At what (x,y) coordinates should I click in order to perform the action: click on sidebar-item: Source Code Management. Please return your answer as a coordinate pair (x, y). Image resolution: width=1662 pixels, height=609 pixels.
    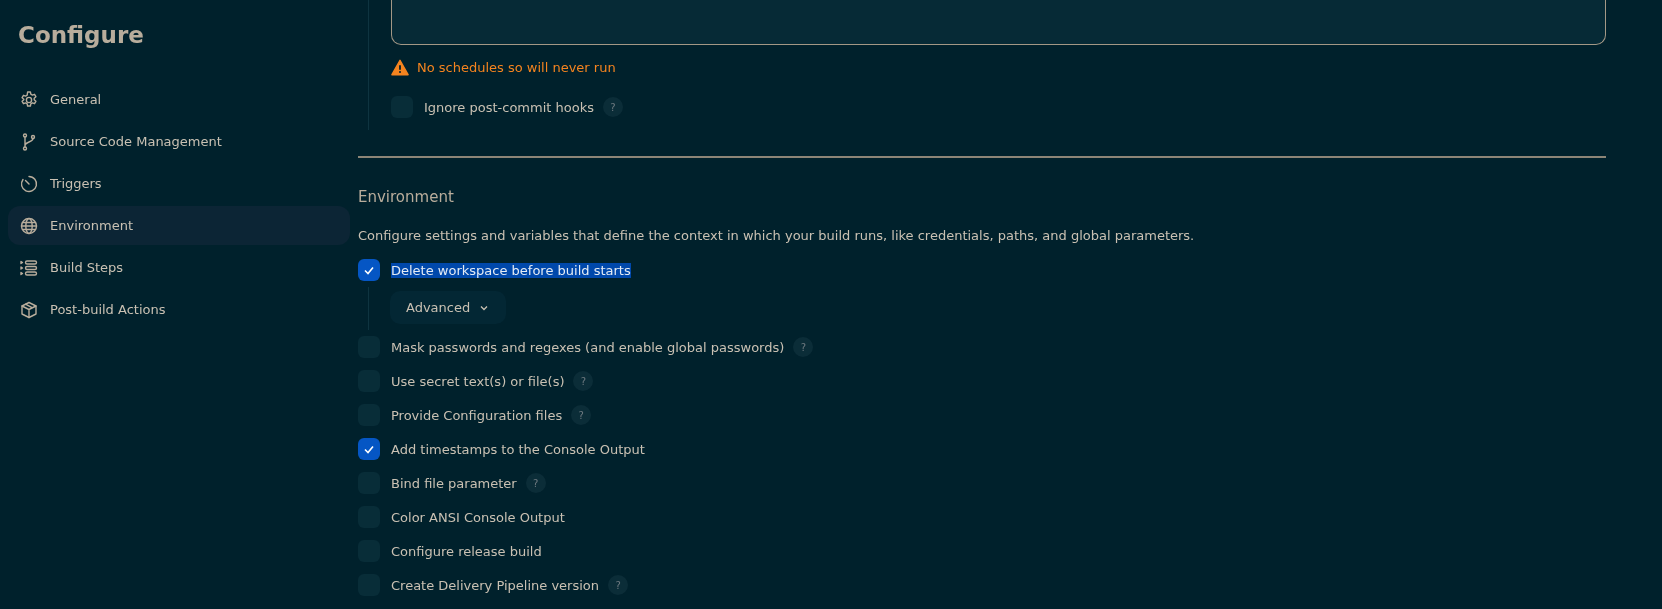
    Looking at the image, I should click on (179, 141).